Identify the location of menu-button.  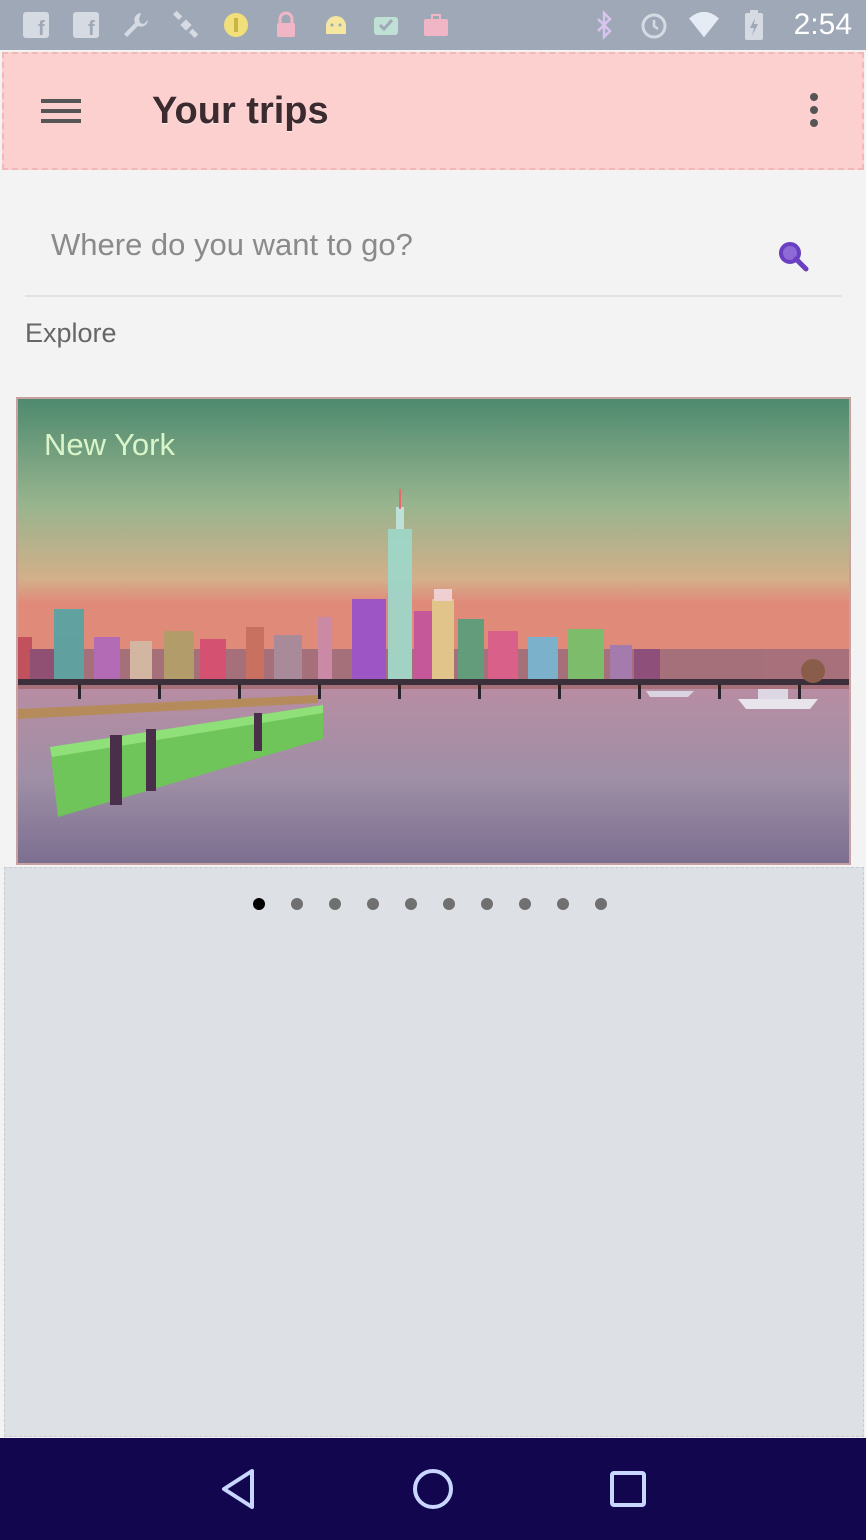
(61, 111).